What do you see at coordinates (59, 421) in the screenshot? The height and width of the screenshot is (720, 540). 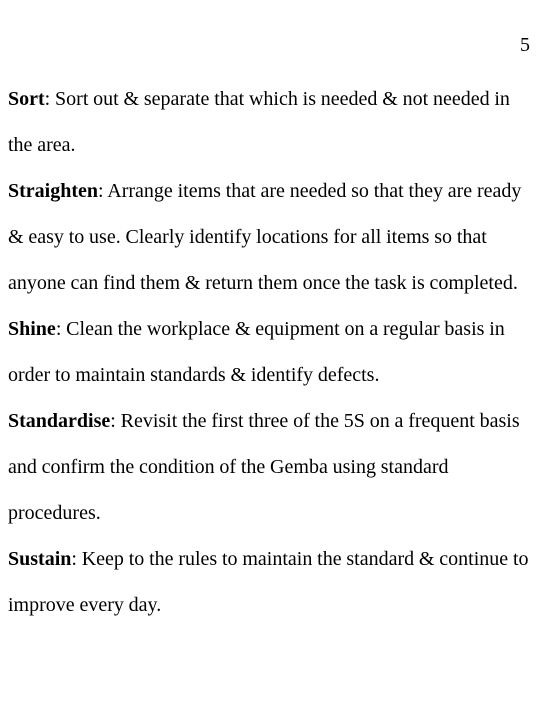 I see `paragraph-term-standardise: Standardise` at bounding box center [59, 421].